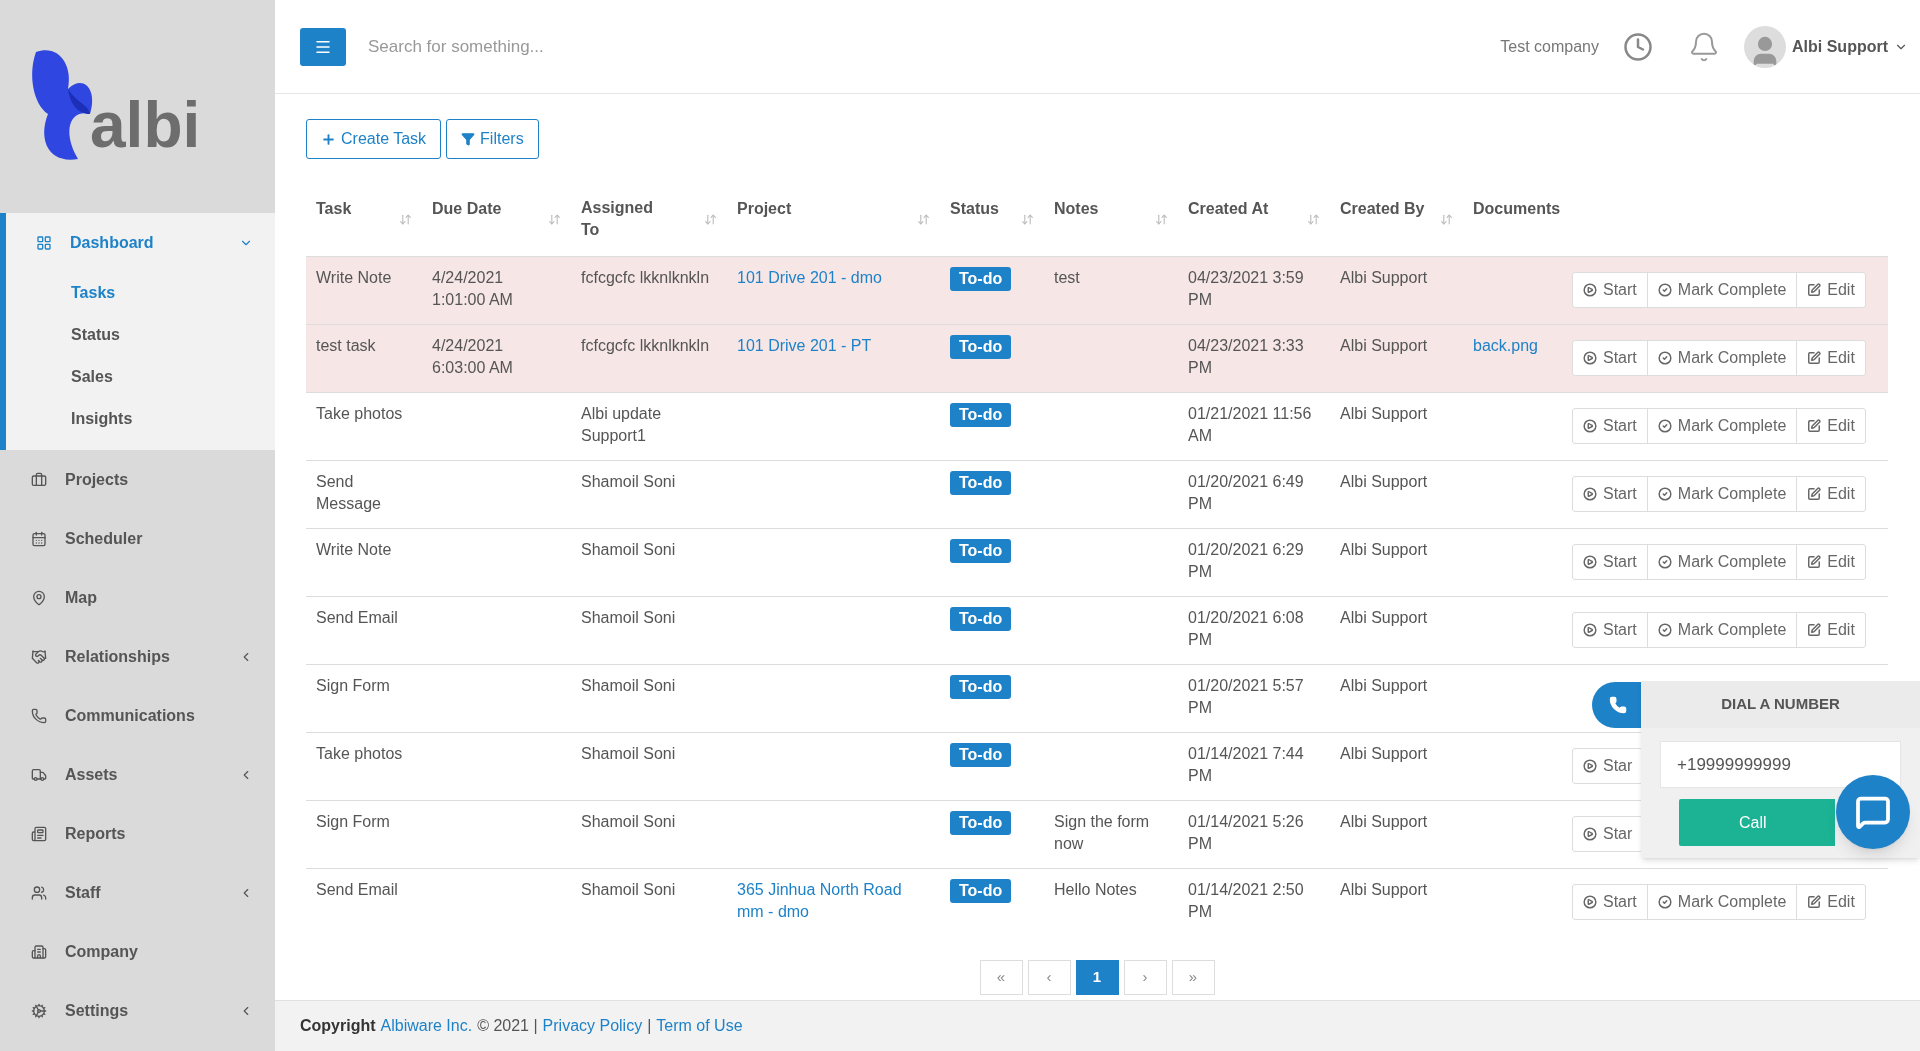  I want to click on project-link: 101 Drive 201 - PT, so click(804, 345).